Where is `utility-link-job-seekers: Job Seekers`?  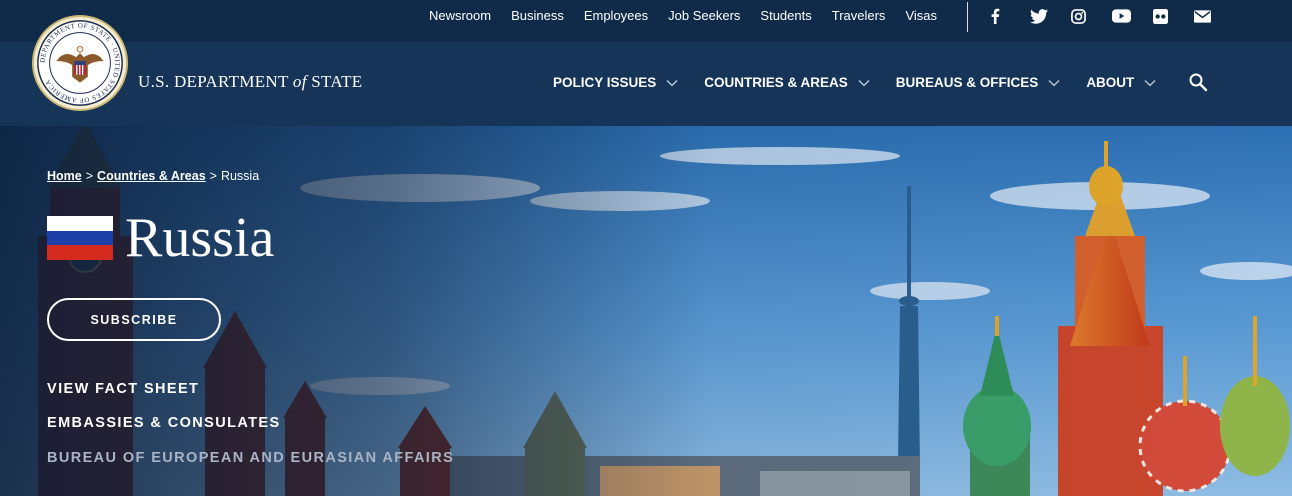 utility-link-job-seekers: Job Seekers is located at coordinates (704, 15).